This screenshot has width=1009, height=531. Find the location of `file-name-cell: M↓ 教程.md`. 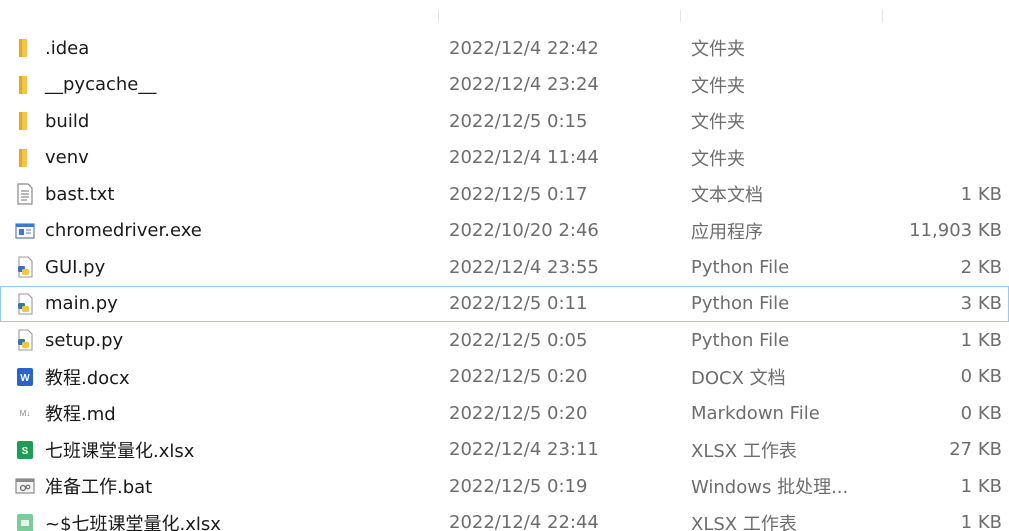

file-name-cell: M↓ 教程.md is located at coordinates (64, 413).